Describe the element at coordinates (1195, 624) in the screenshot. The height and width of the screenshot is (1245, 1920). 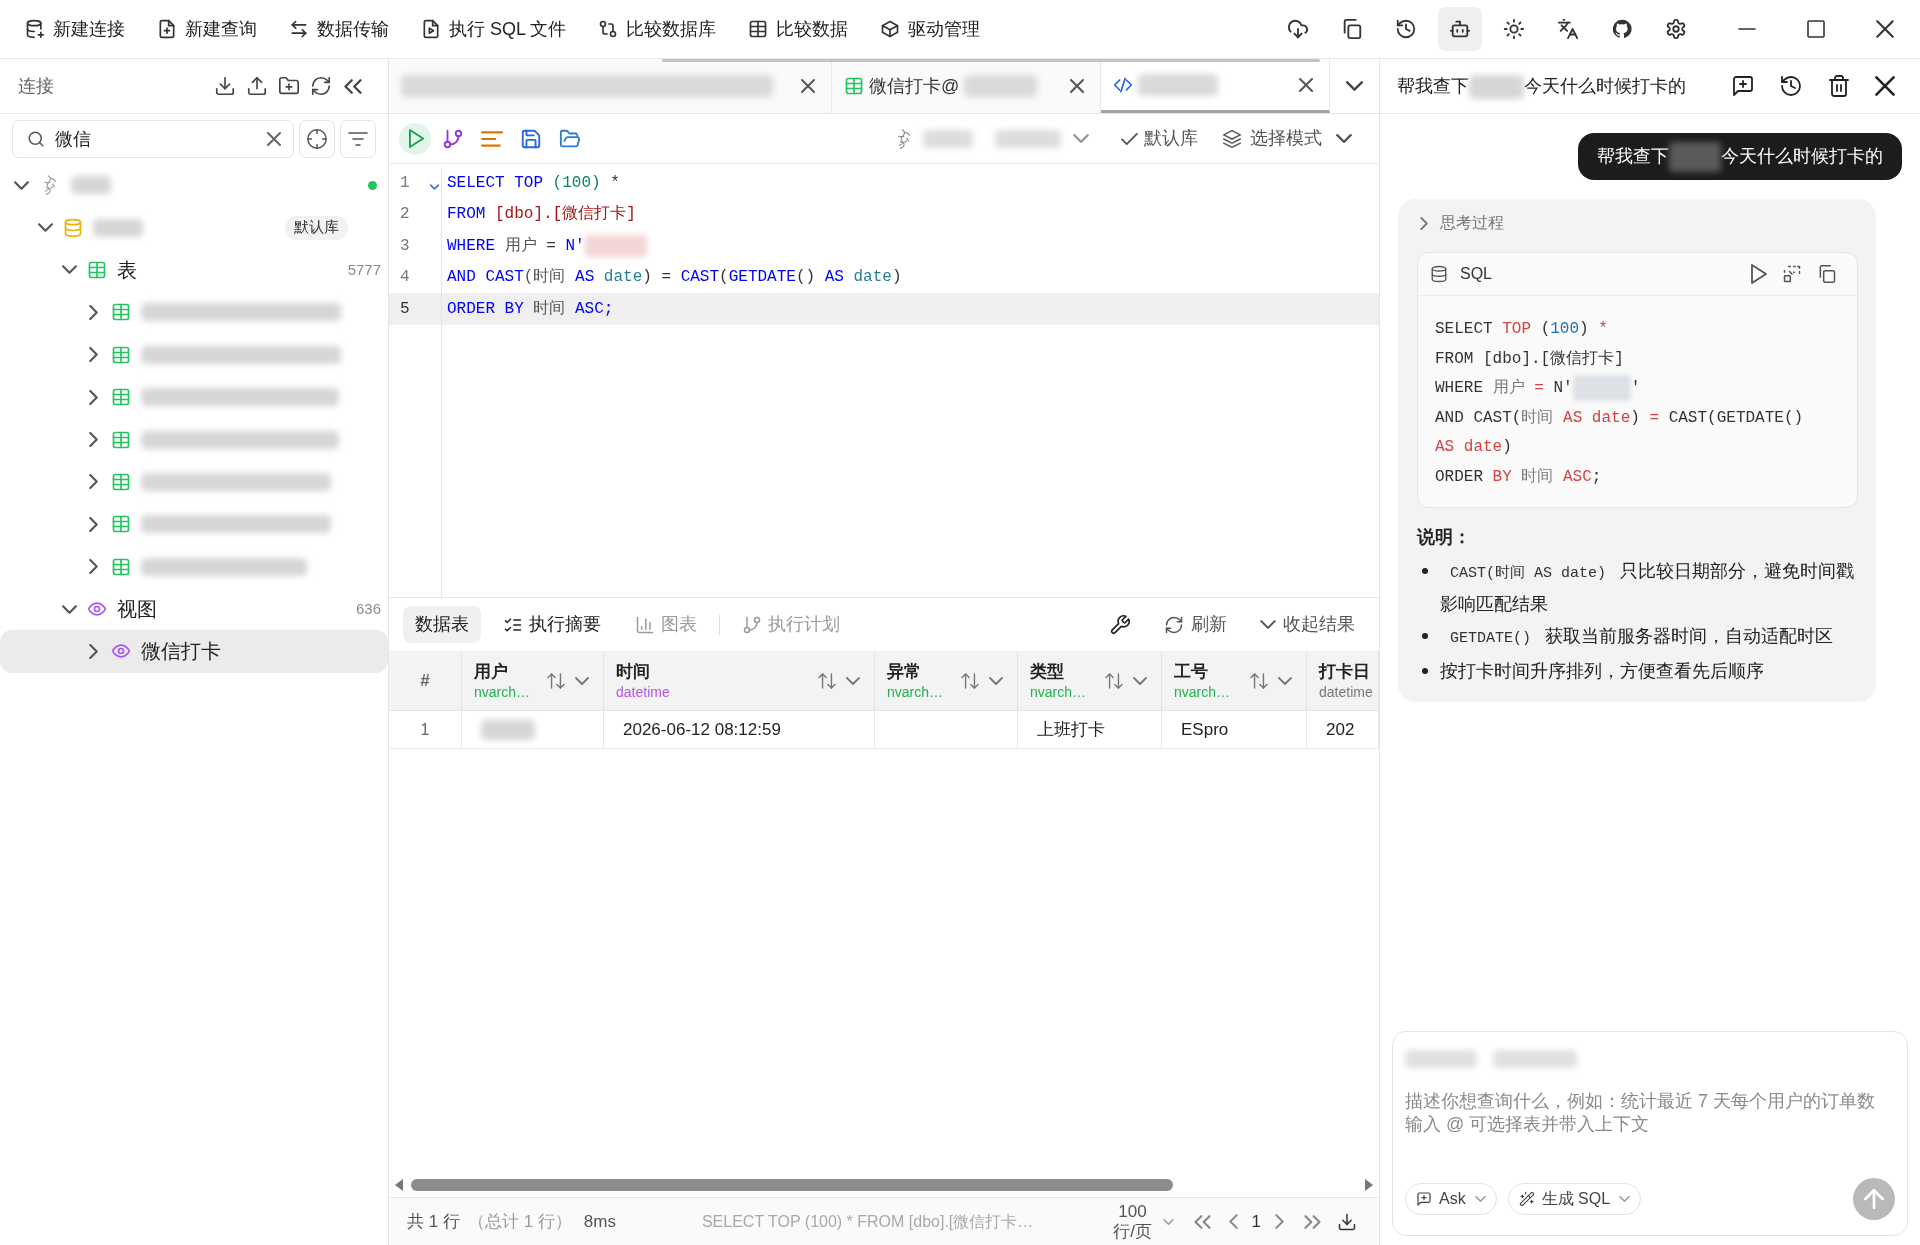
I see `result-action-button: 刷新` at that location.